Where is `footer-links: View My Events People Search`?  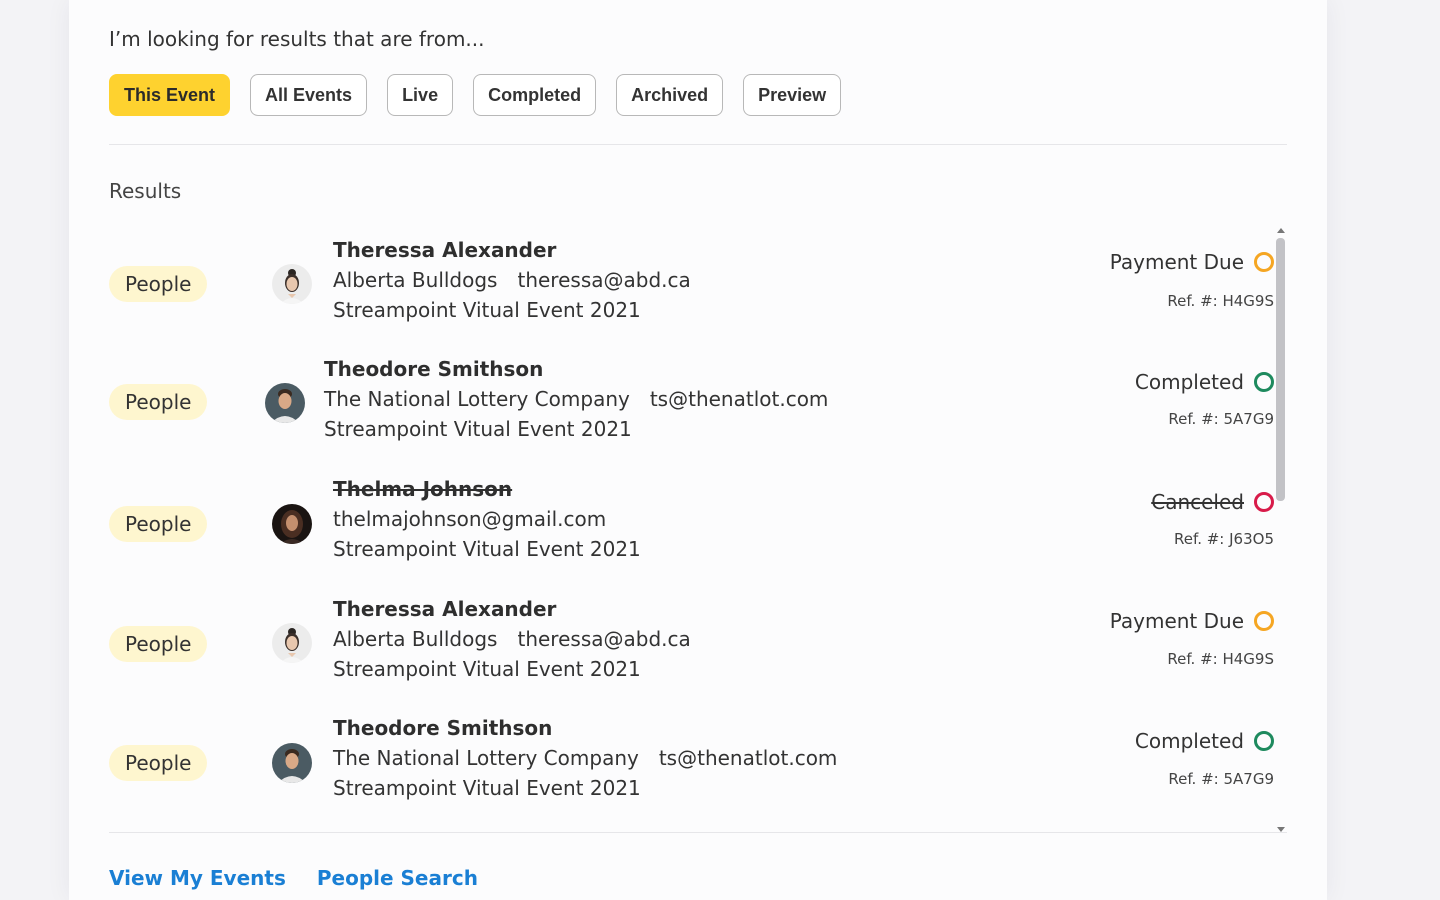 footer-links: View My Events People Search is located at coordinates (309, 878).